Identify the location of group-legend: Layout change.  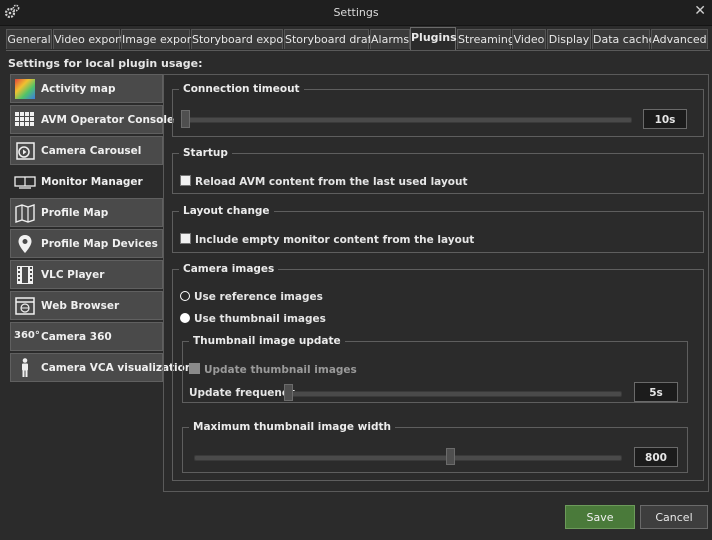
(226, 211).